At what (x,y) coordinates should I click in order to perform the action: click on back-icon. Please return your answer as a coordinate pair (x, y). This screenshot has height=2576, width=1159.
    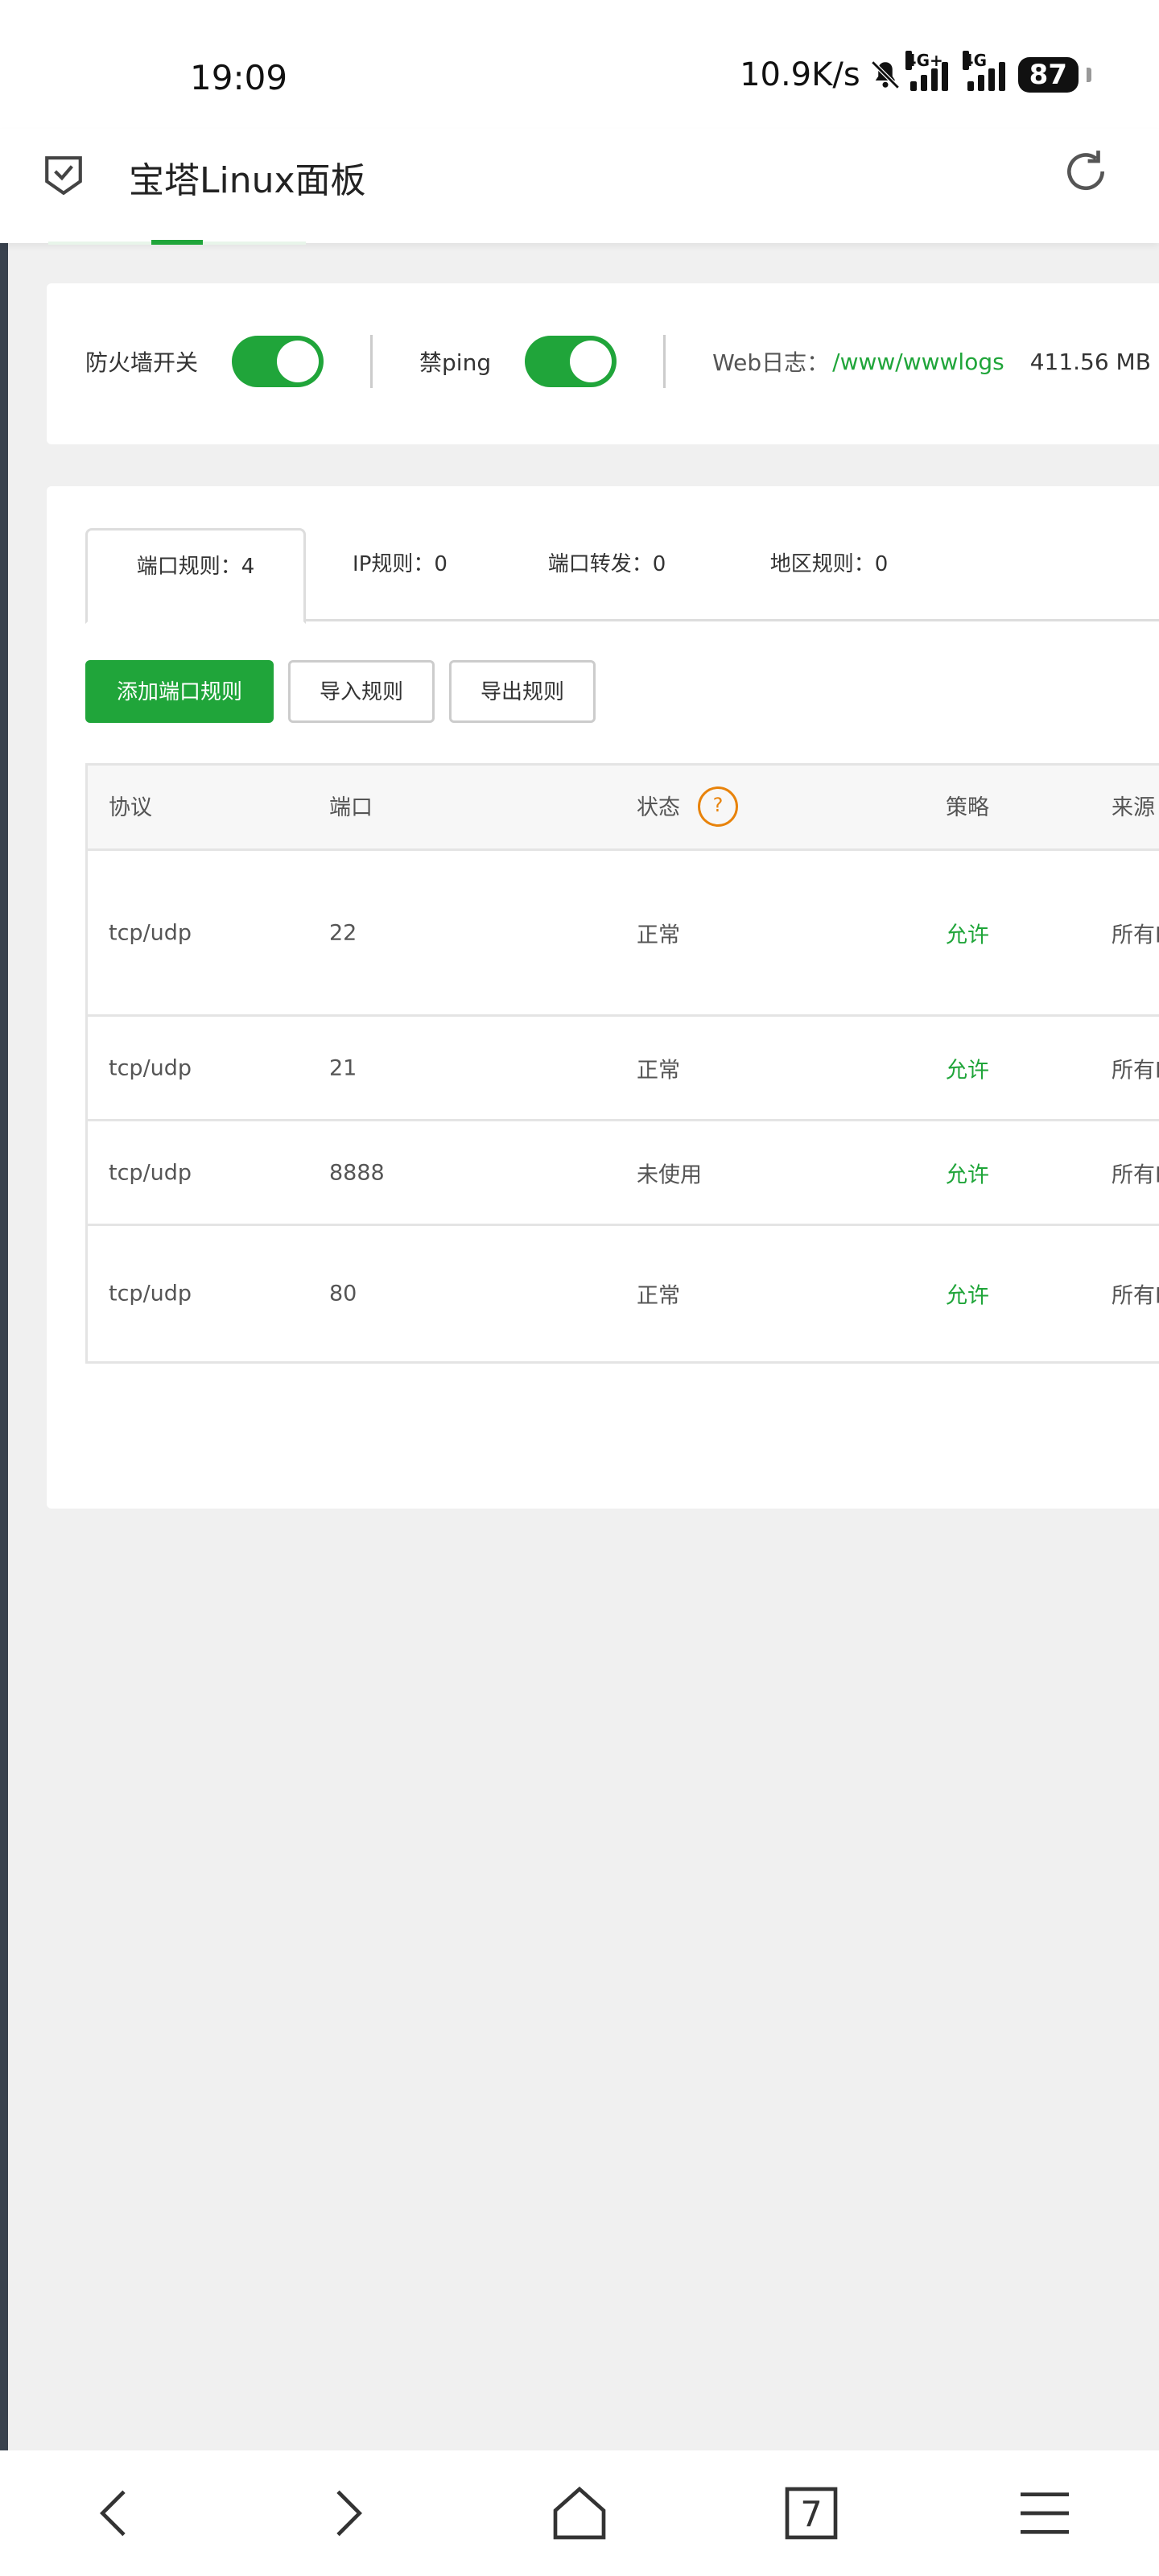
    Looking at the image, I should click on (116, 2513).